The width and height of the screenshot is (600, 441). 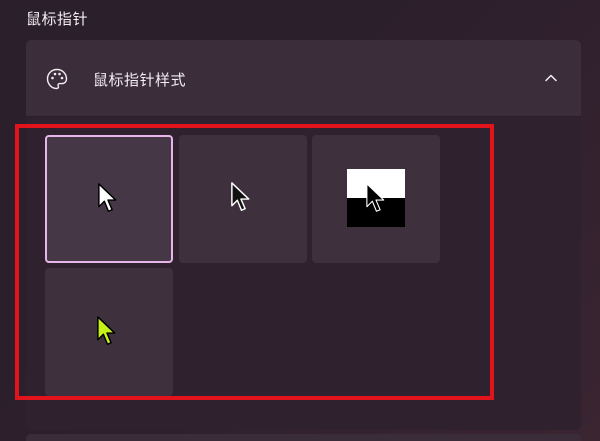 I want to click on chevron-up-icon, so click(x=551, y=78).